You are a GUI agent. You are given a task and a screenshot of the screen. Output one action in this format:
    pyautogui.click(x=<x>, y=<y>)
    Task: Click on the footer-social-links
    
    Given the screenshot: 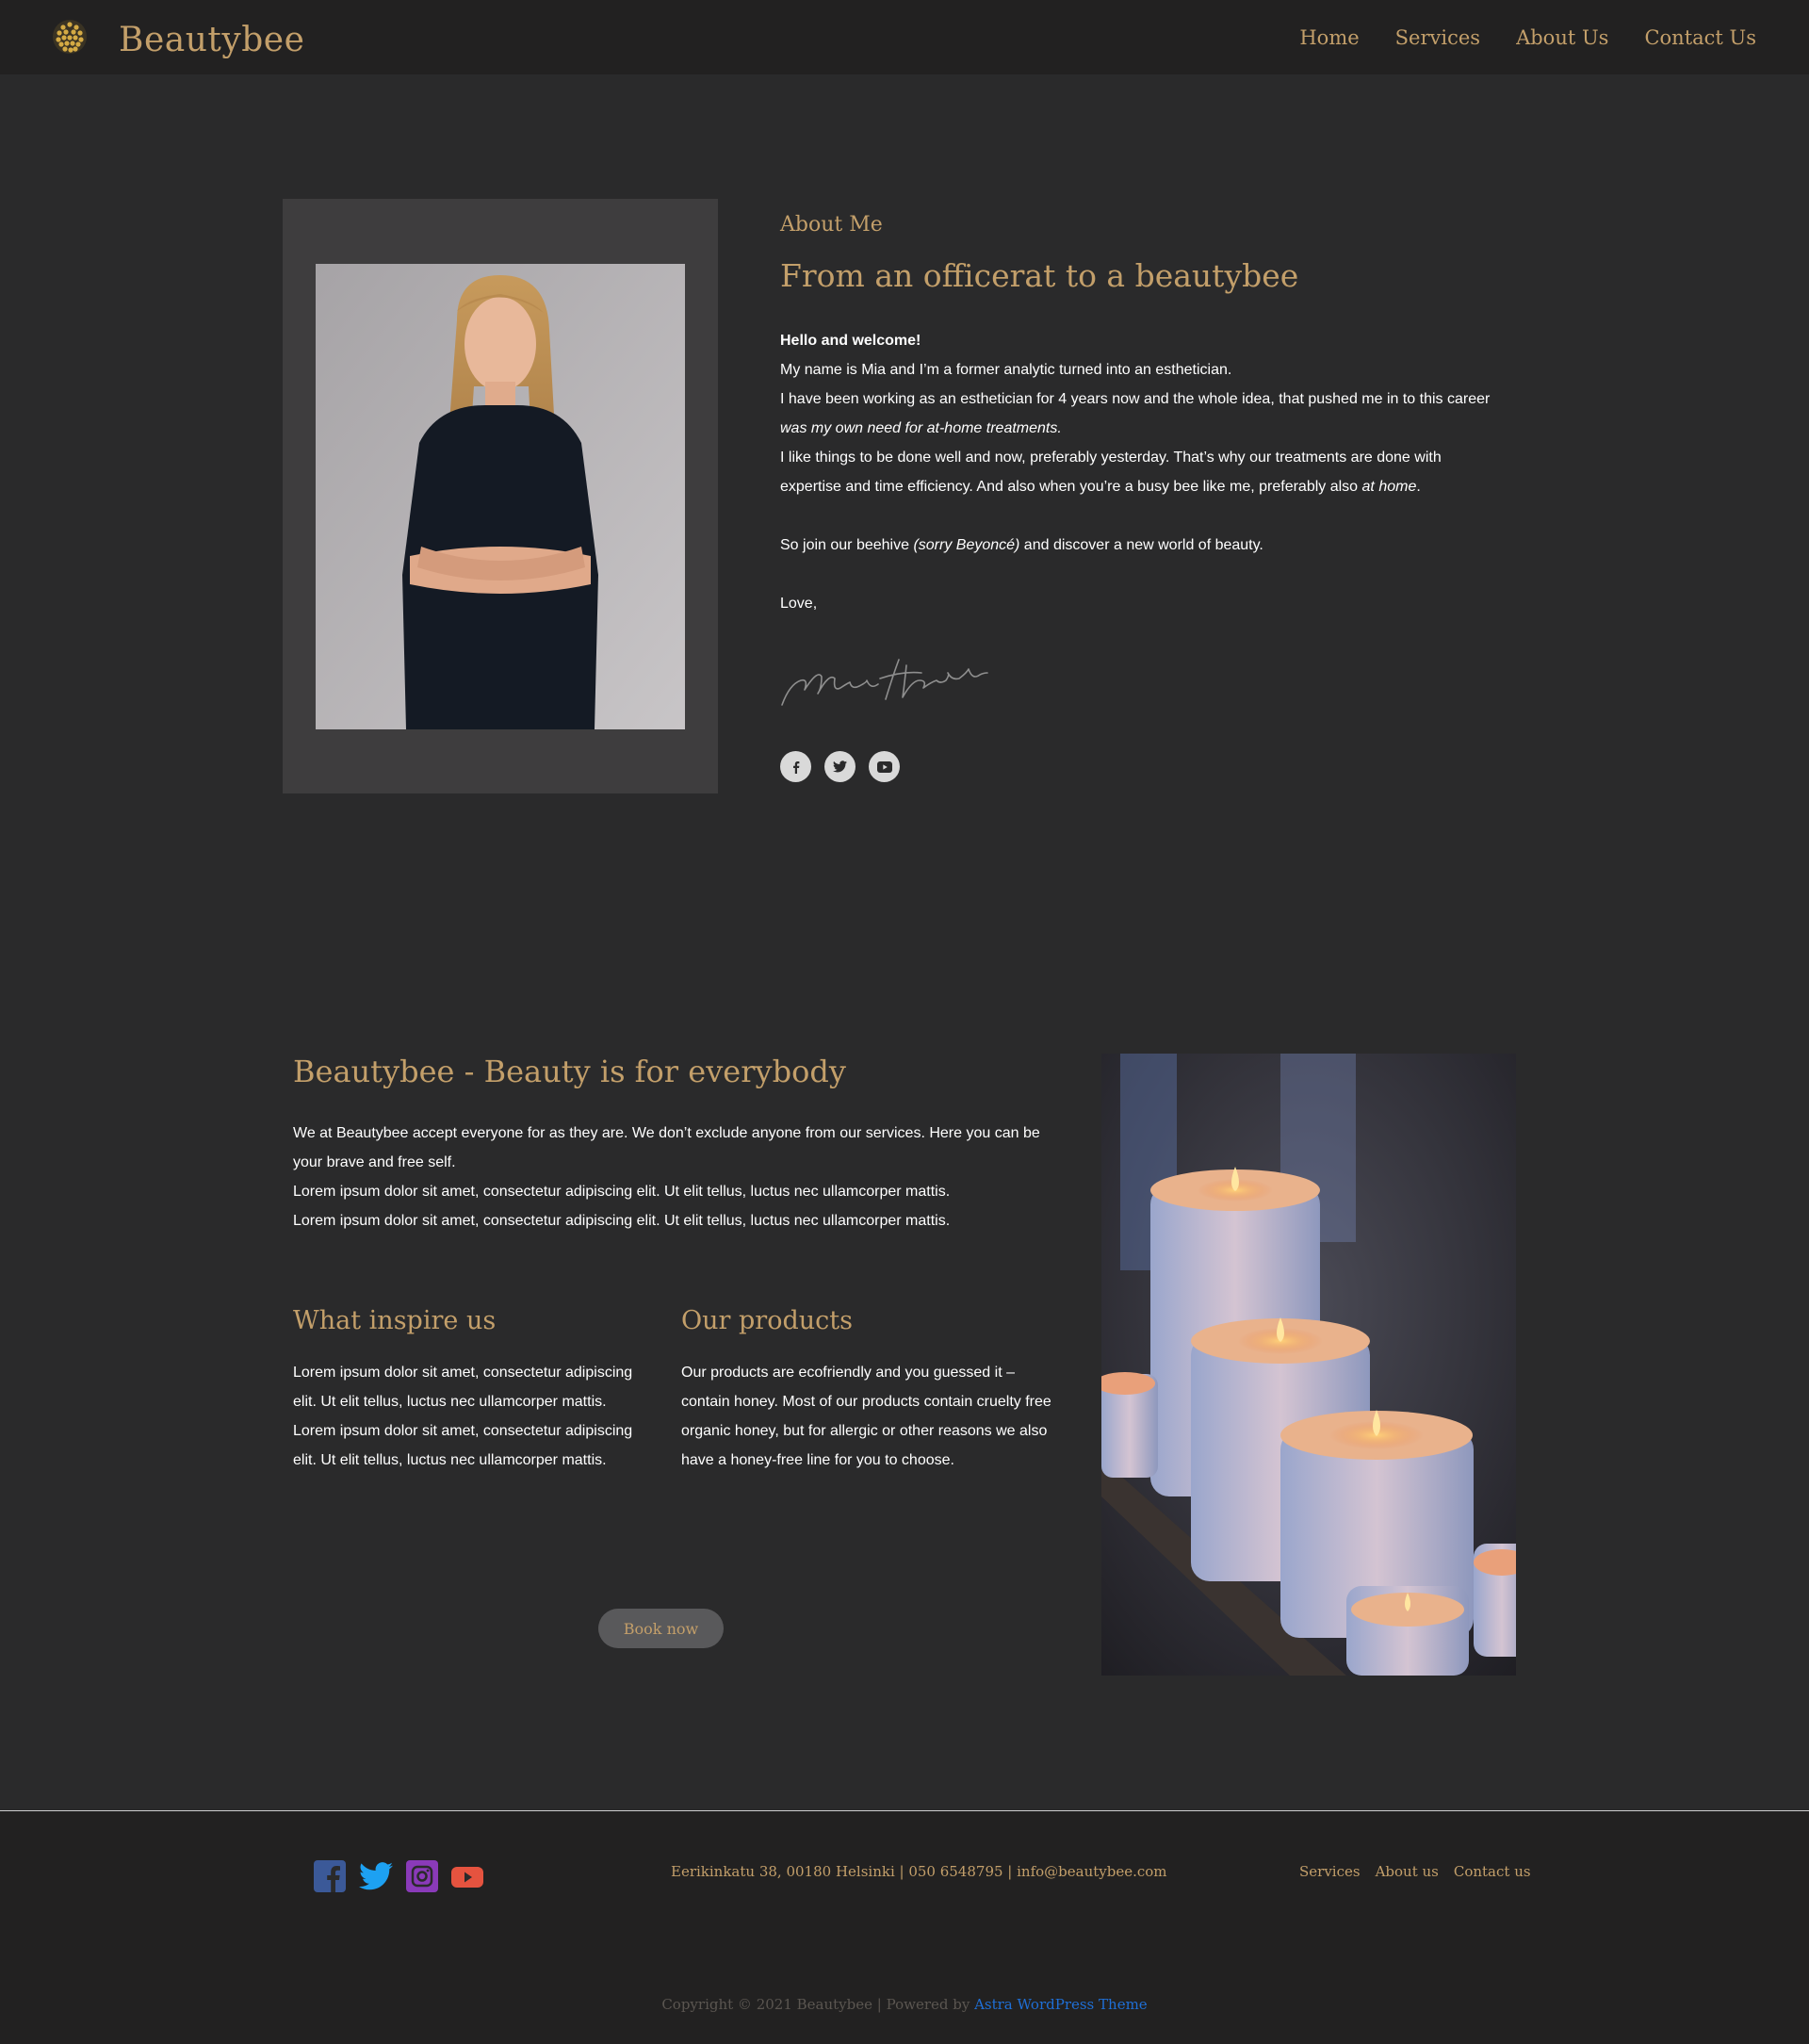 What is the action you would take?
    pyautogui.click(x=398, y=1876)
    